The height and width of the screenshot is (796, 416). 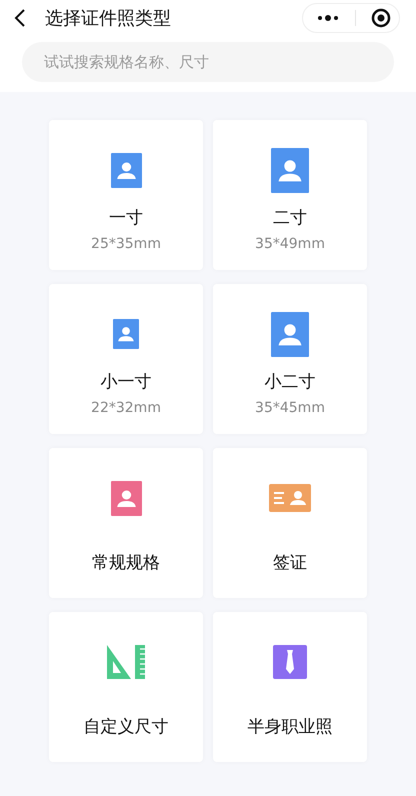 What do you see at coordinates (126, 687) in the screenshot?
I see `photo-type-card: 自定义尺寸` at bounding box center [126, 687].